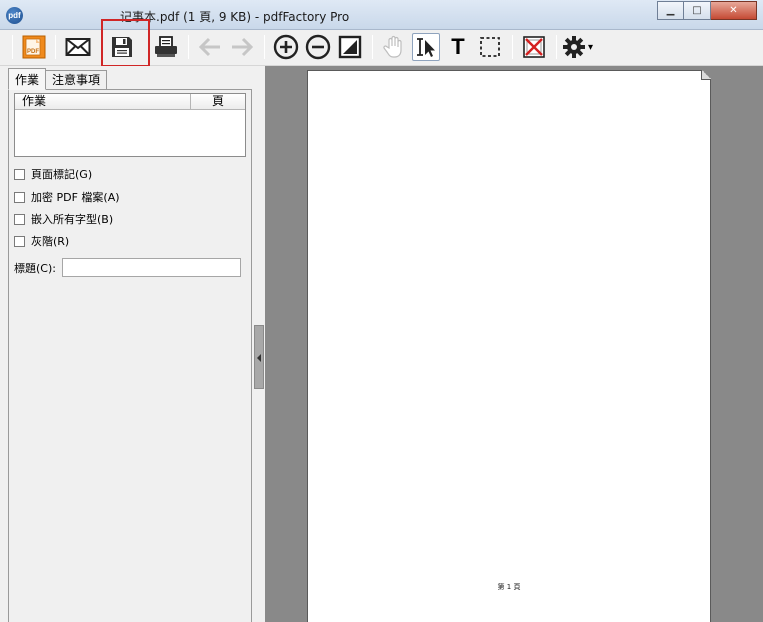 The height and width of the screenshot is (622, 763). Describe the element at coordinates (151, 267) in the screenshot. I see `title-input` at that location.